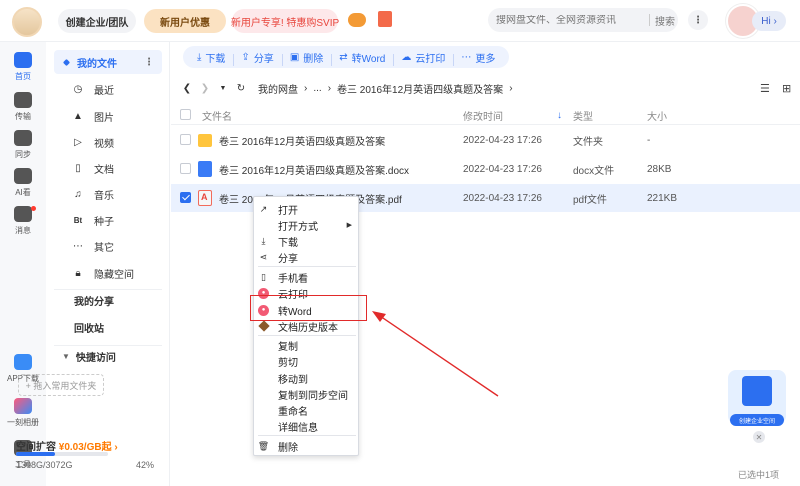 The height and width of the screenshot is (486, 800). I want to click on svip-promo-button: 新用户专享! 特惠购SVIP, so click(285, 21).